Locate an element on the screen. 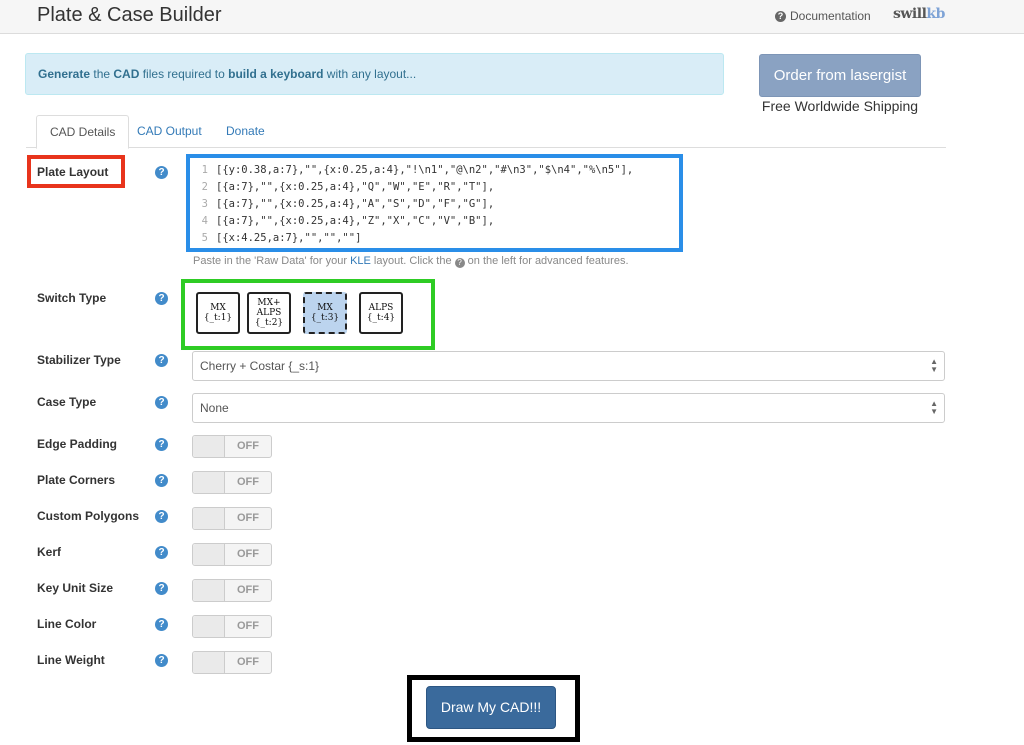 The width and height of the screenshot is (1024, 745). key-unit-size-toggle: OFF is located at coordinates (232, 590).